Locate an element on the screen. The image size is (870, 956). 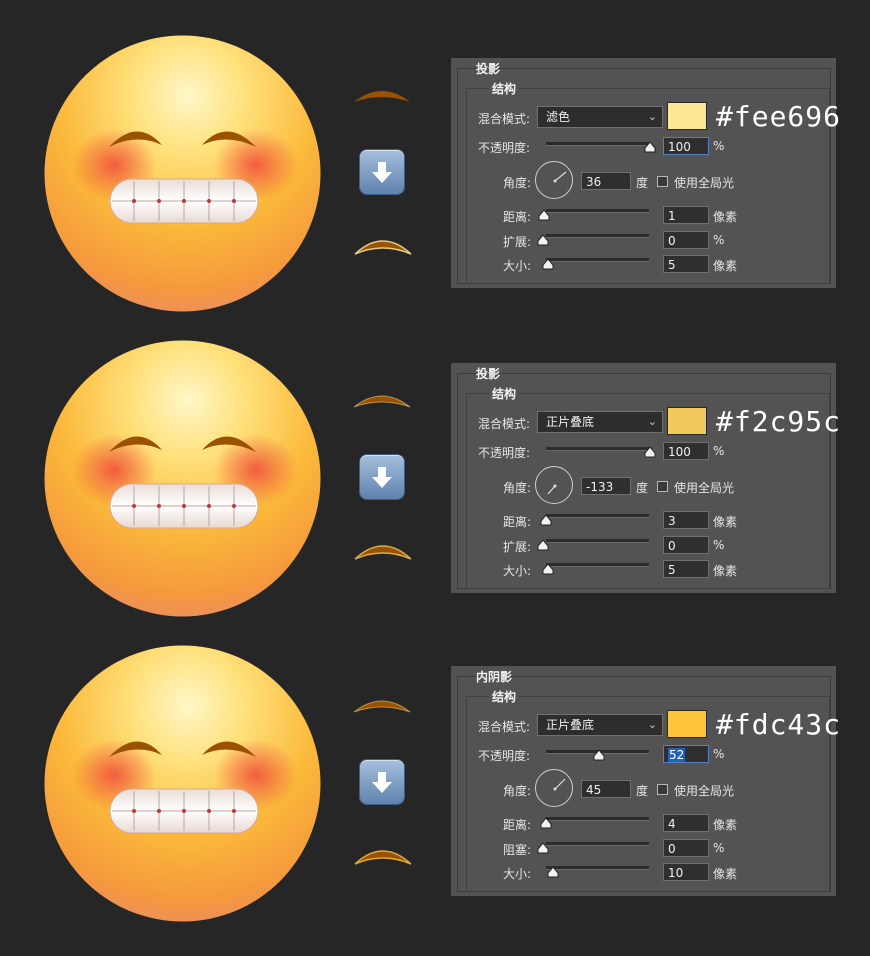
opacity-value: 52 is located at coordinates (677, 755).